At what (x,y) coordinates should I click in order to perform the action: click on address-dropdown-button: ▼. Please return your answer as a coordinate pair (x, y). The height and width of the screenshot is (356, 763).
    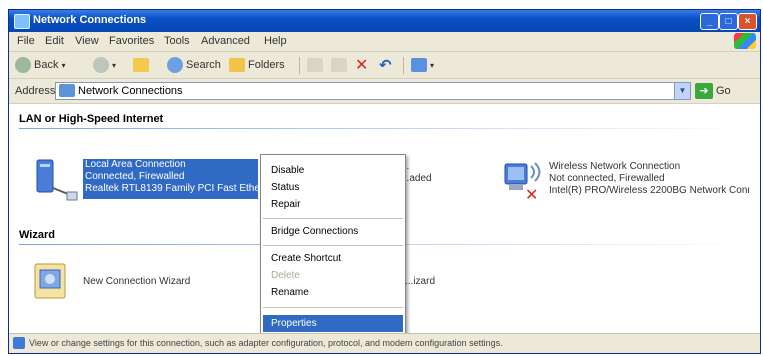
    Looking at the image, I should click on (682, 91).